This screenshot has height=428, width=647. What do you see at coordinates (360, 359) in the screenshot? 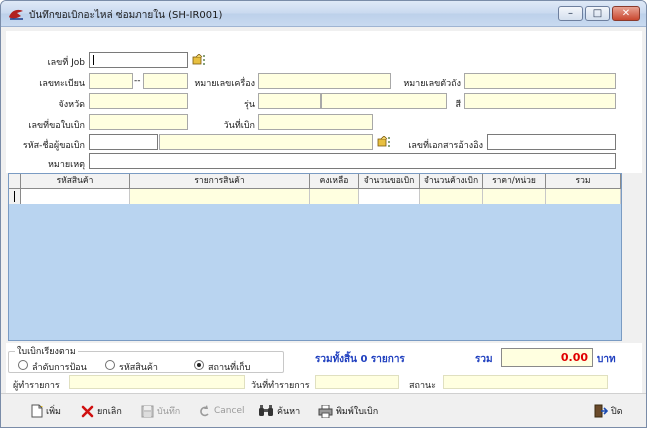
I see `total-items-text: รวมทั้งสิ้น 0 รายการ` at bounding box center [360, 359].